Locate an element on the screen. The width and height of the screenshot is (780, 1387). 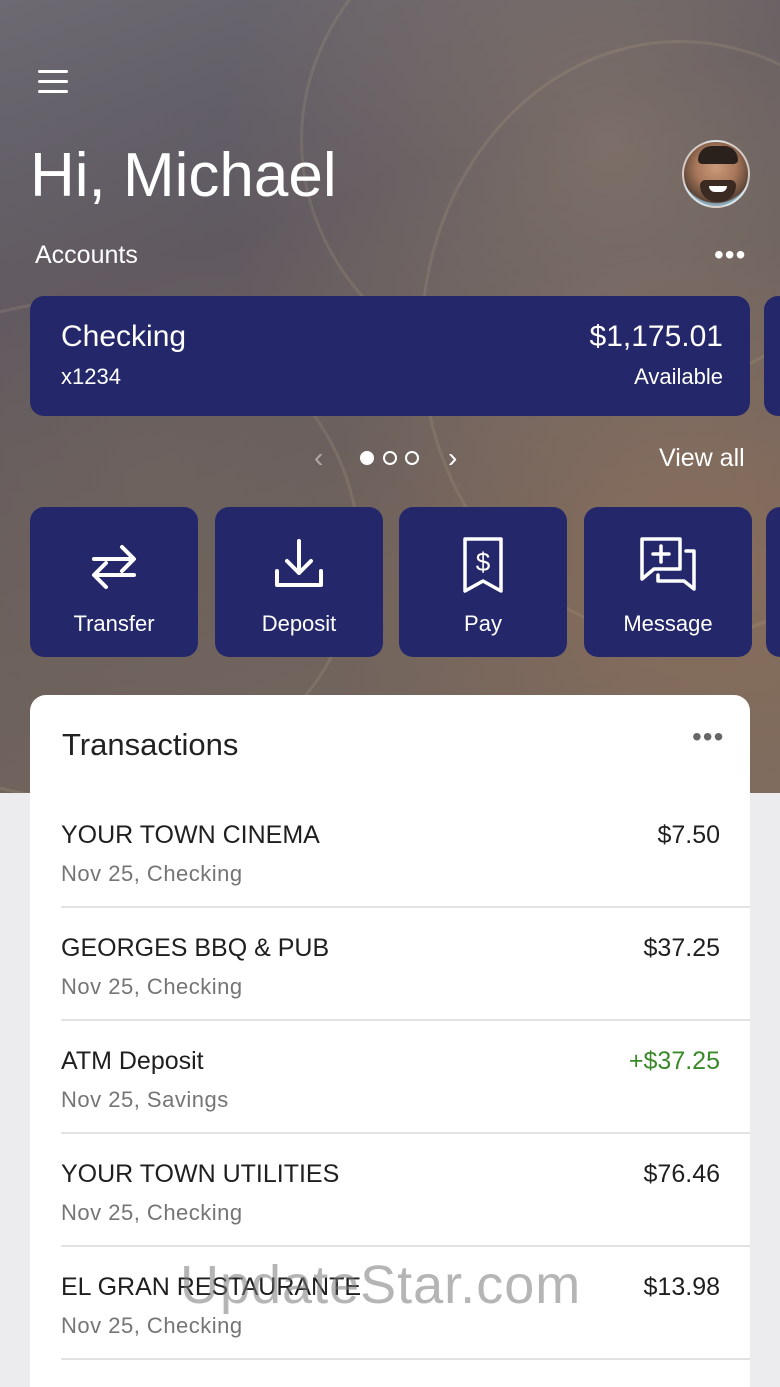
account-balance: $1,175.01 is located at coordinates (656, 336).